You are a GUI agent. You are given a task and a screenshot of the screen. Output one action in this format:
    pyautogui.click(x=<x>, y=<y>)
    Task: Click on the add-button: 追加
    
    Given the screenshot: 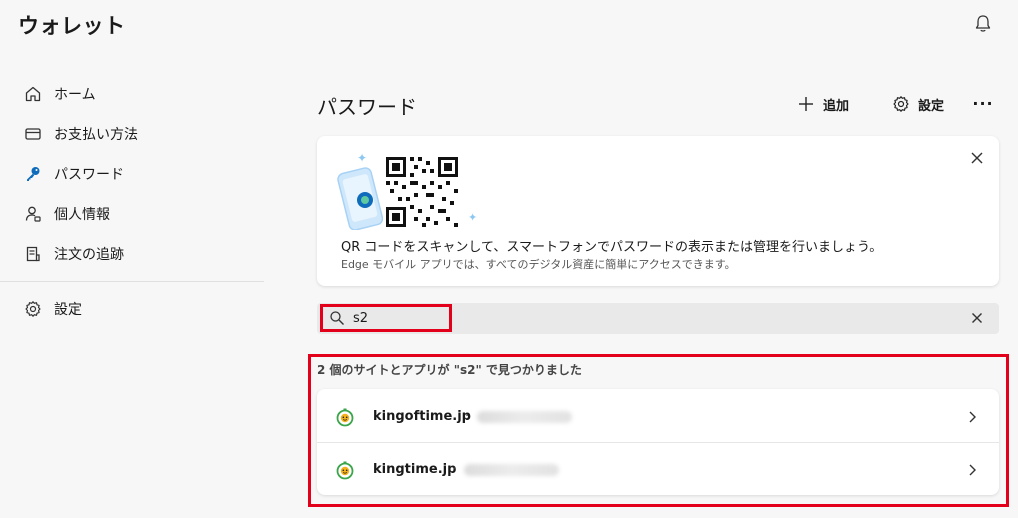 What is the action you would take?
    pyautogui.click(x=823, y=104)
    